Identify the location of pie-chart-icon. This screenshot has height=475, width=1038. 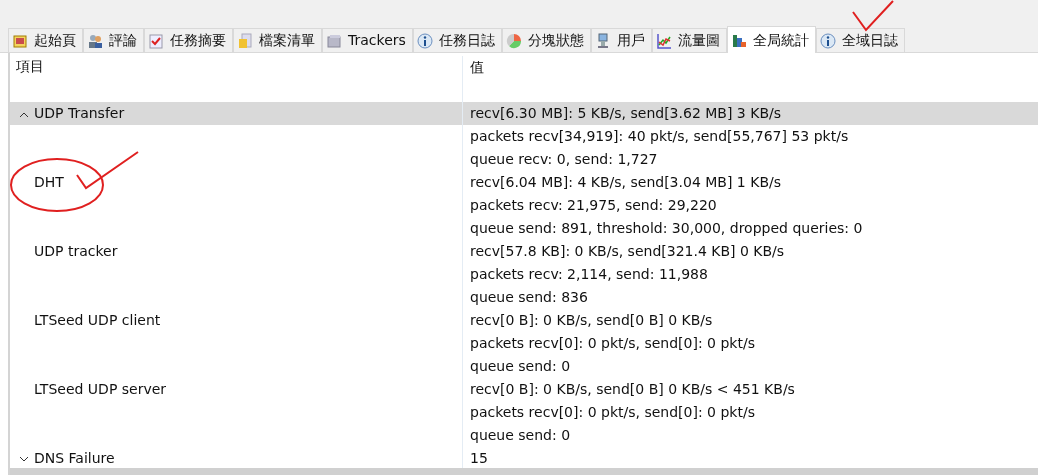
(513, 40).